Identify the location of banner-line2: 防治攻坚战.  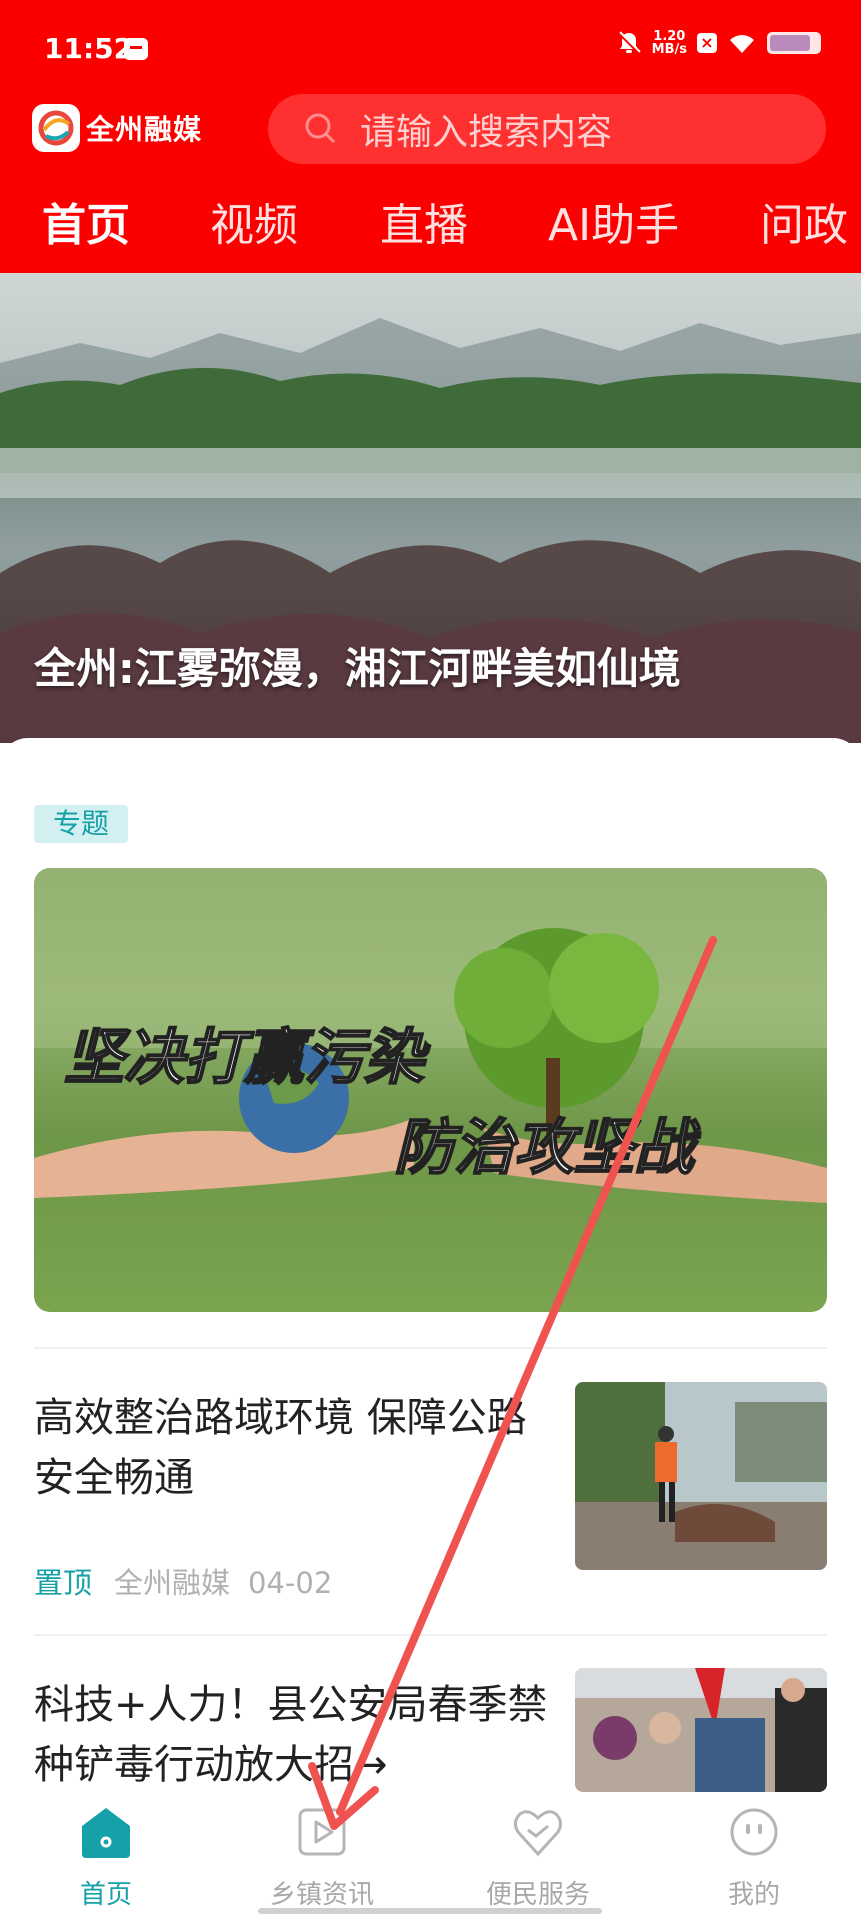
(547, 1148).